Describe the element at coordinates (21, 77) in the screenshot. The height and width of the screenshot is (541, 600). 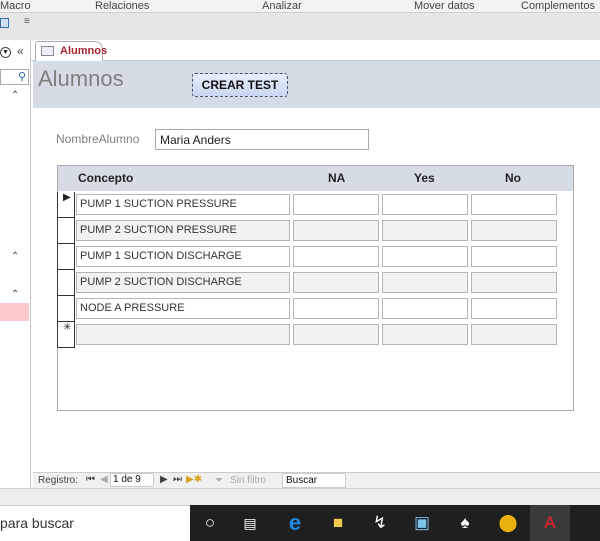
I see `search-icon: ⚲` at that location.